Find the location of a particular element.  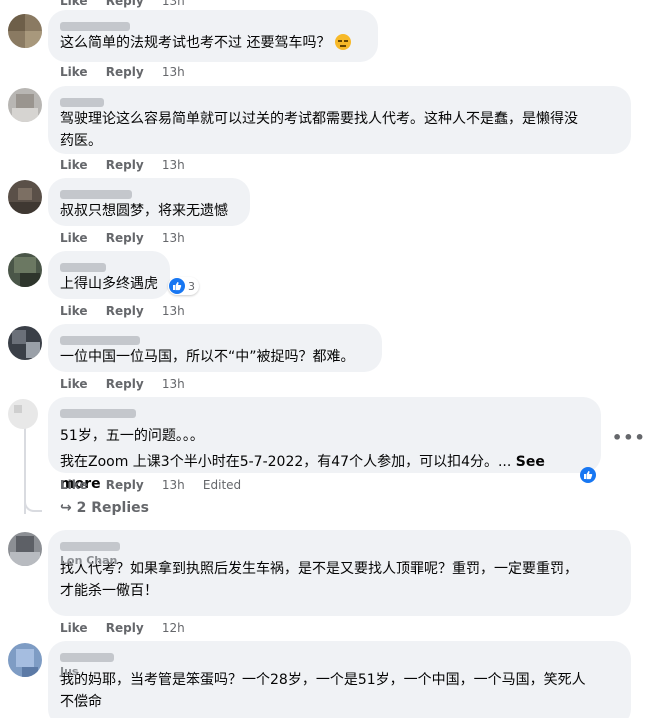

author-name-blurred: Lon Chan is located at coordinates (339, 551).